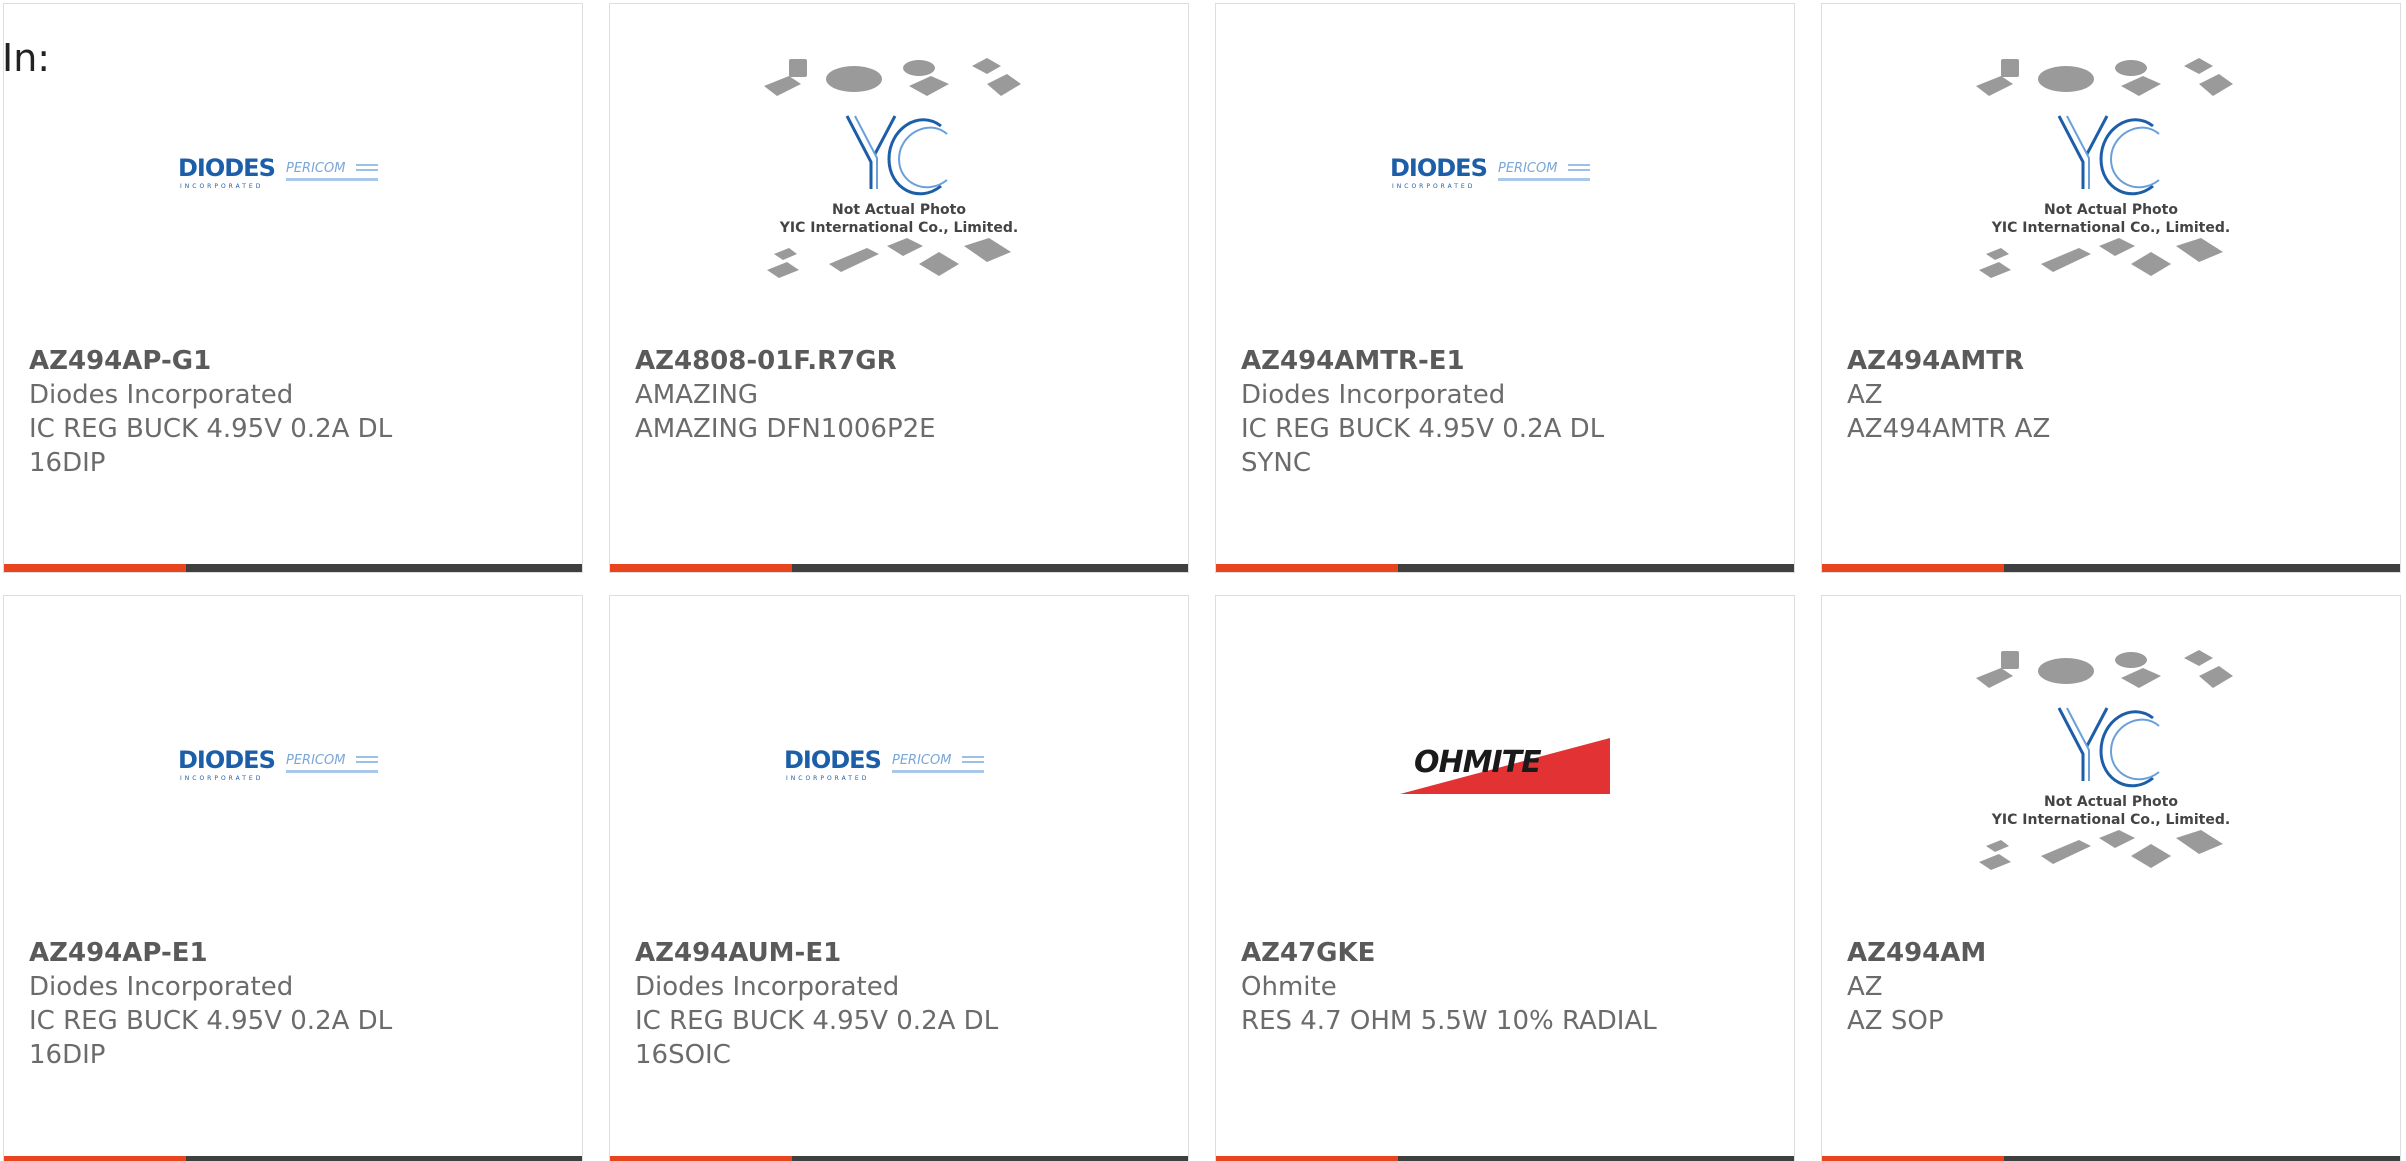 Image resolution: width=2406 pixels, height=1161 pixels. What do you see at coordinates (845, 953) in the screenshot?
I see `part-number-link: AZ494AUM-E1` at bounding box center [845, 953].